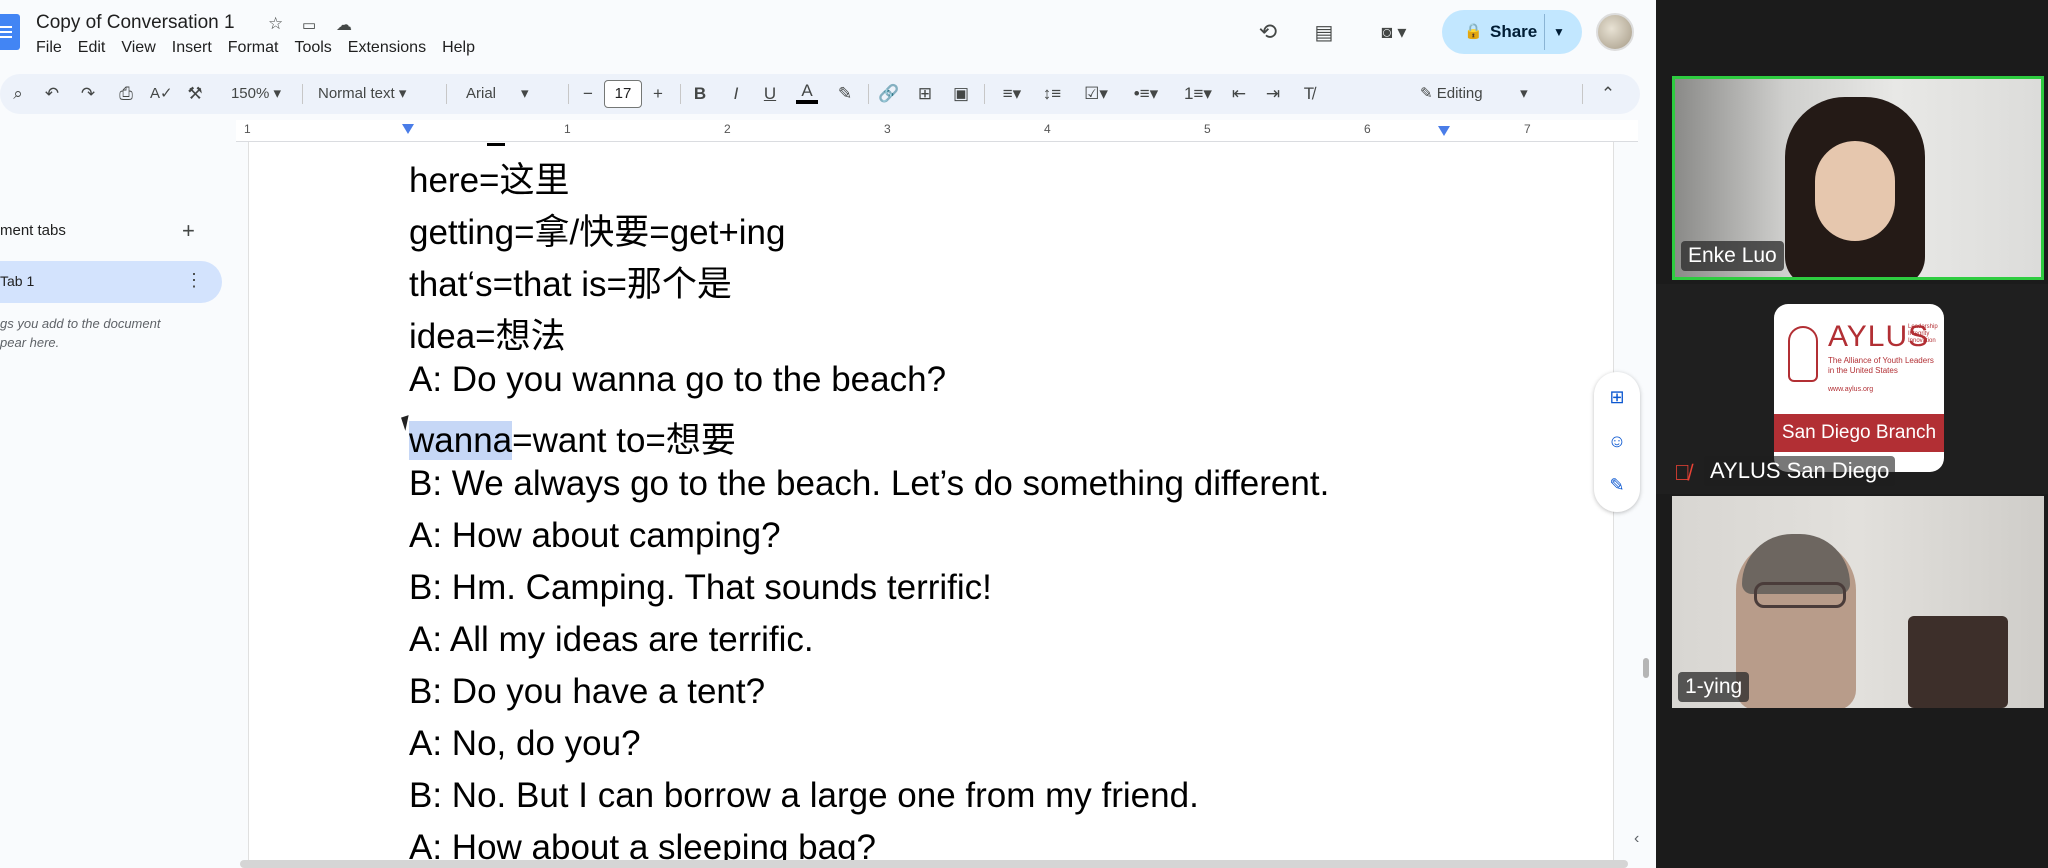 Image resolution: width=2048 pixels, height=868 pixels. Describe the element at coordinates (463, 48) in the screenshot. I see `menu-help: Help` at that location.